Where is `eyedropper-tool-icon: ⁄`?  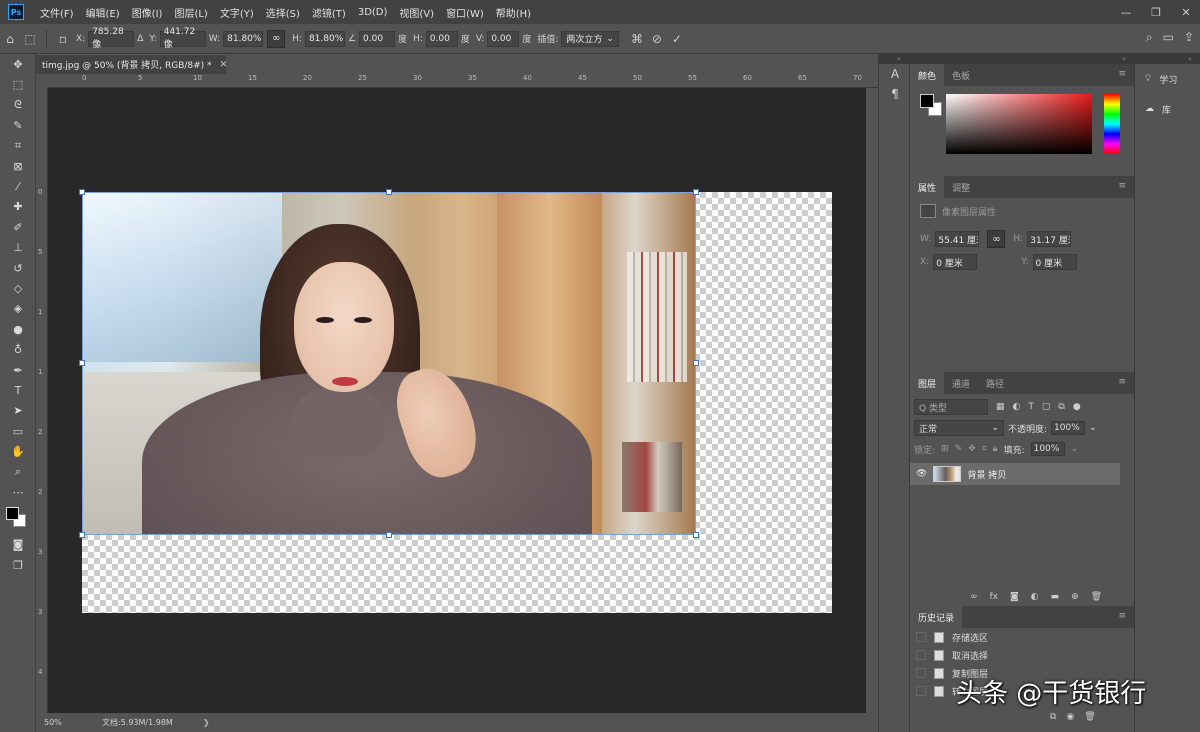
eyedropper-tool-icon: ⁄ is located at coordinates (18, 186).